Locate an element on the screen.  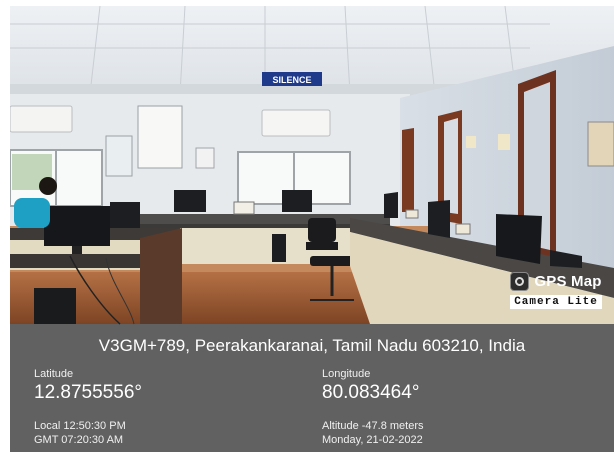
gmt-time: GMT 07:20:30 AM is located at coordinates (79, 440).